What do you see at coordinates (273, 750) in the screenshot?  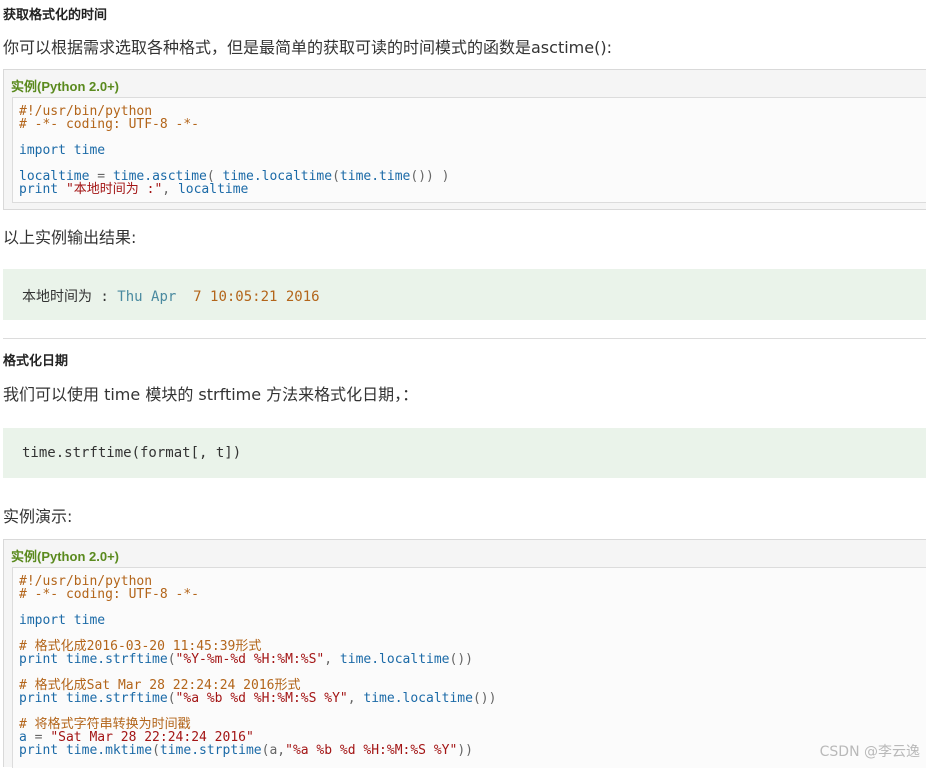 I see `code-op: (a,` at bounding box center [273, 750].